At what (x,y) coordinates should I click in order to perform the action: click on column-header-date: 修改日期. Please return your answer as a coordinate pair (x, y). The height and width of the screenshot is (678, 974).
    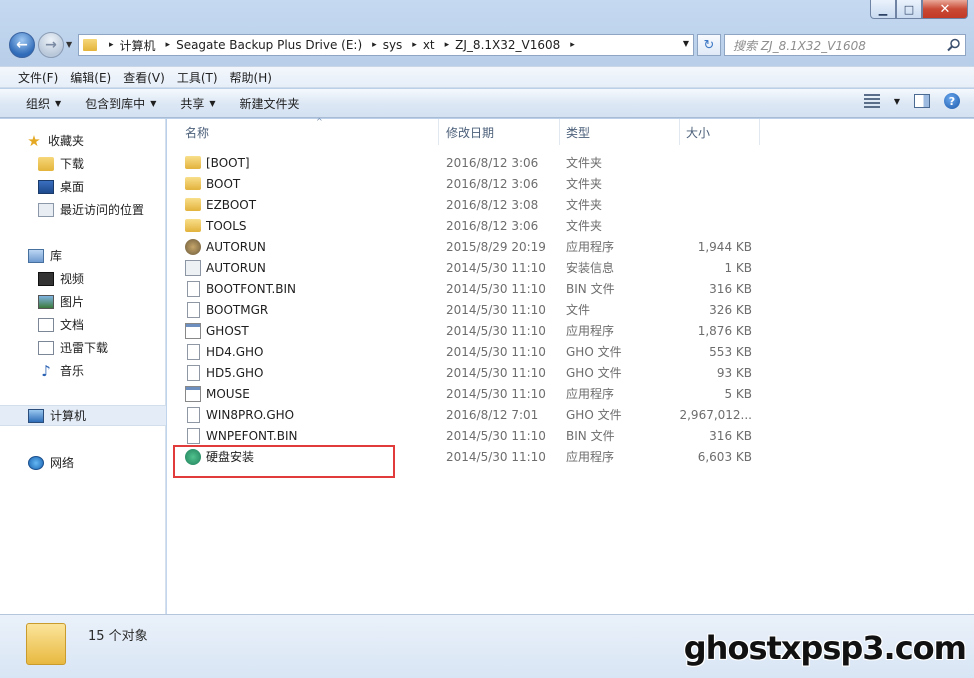
    Looking at the image, I should click on (500, 132).